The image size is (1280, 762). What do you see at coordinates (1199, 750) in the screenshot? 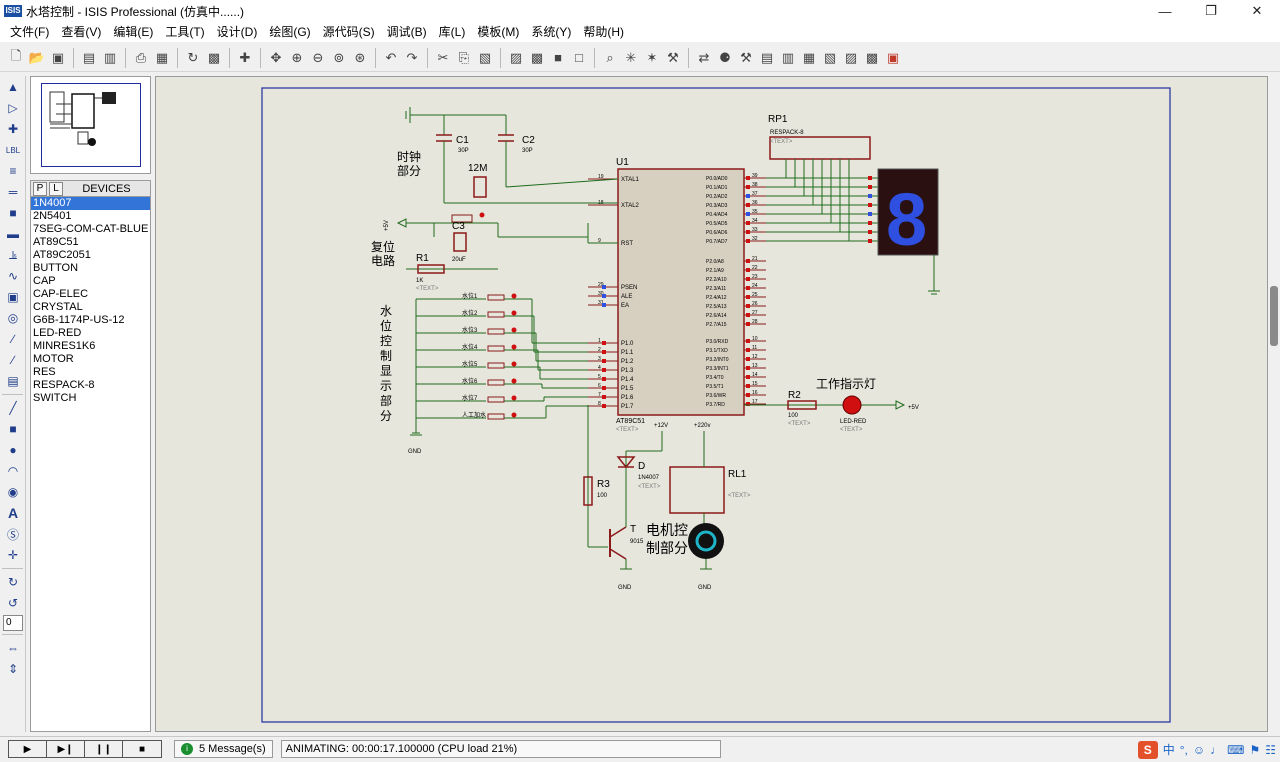
I see `emoji-icon: ☺` at bounding box center [1199, 750].